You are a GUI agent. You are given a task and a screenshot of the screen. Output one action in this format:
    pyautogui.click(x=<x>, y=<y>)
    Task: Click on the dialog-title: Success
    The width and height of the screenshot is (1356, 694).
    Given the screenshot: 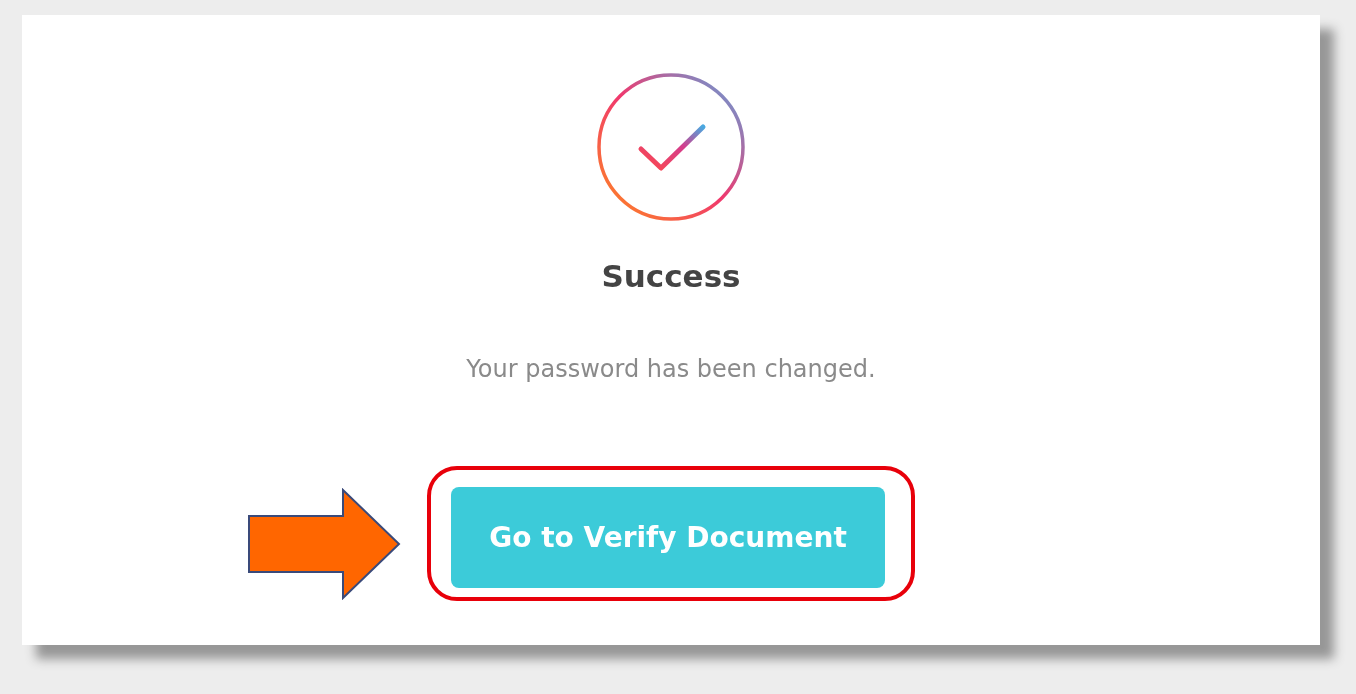 What is the action you would take?
    pyautogui.click(x=671, y=276)
    